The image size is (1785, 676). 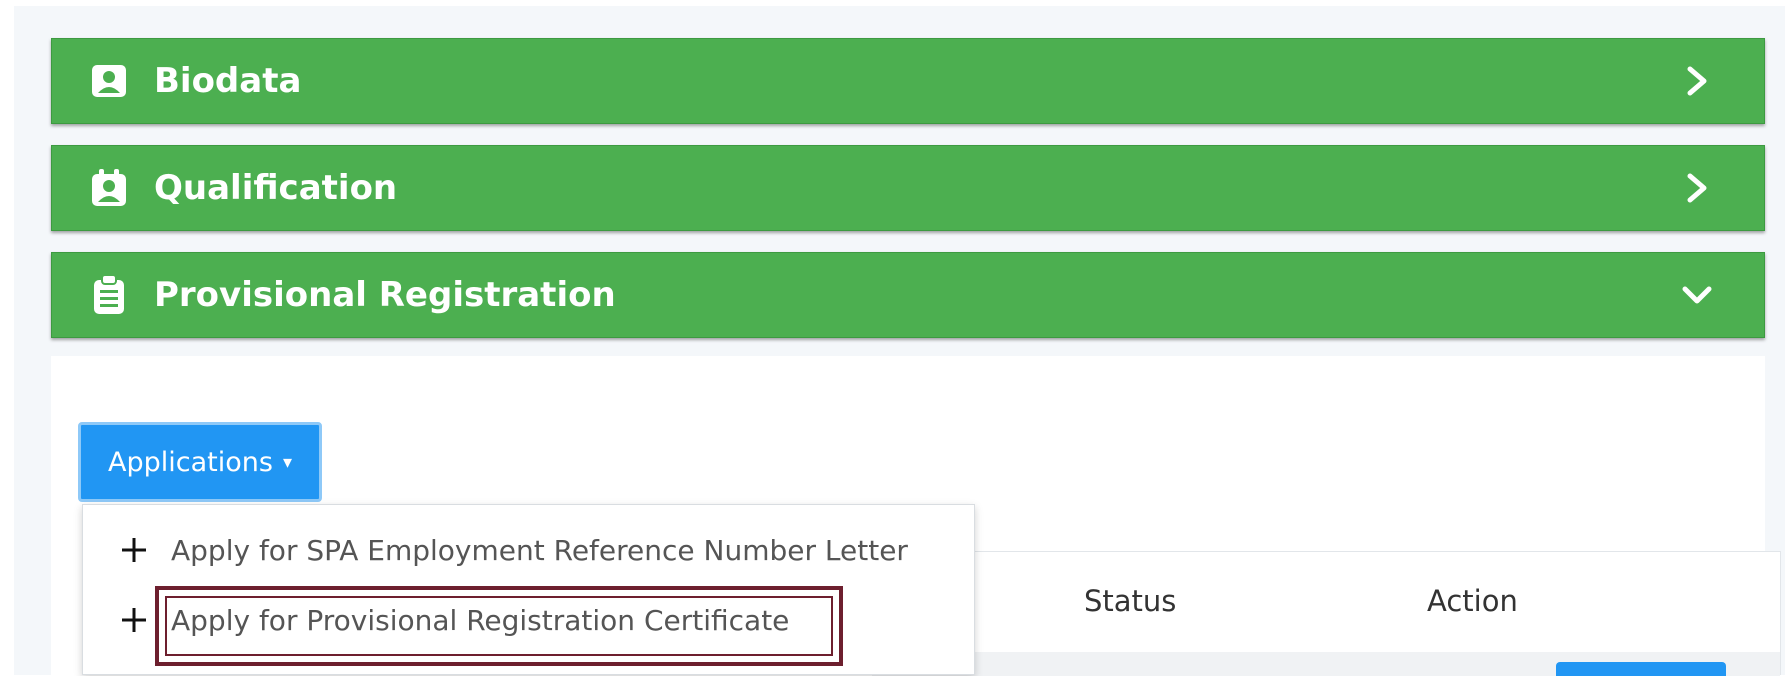 What do you see at coordinates (276, 188) in the screenshot?
I see `panel-title: Qualification` at bounding box center [276, 188].